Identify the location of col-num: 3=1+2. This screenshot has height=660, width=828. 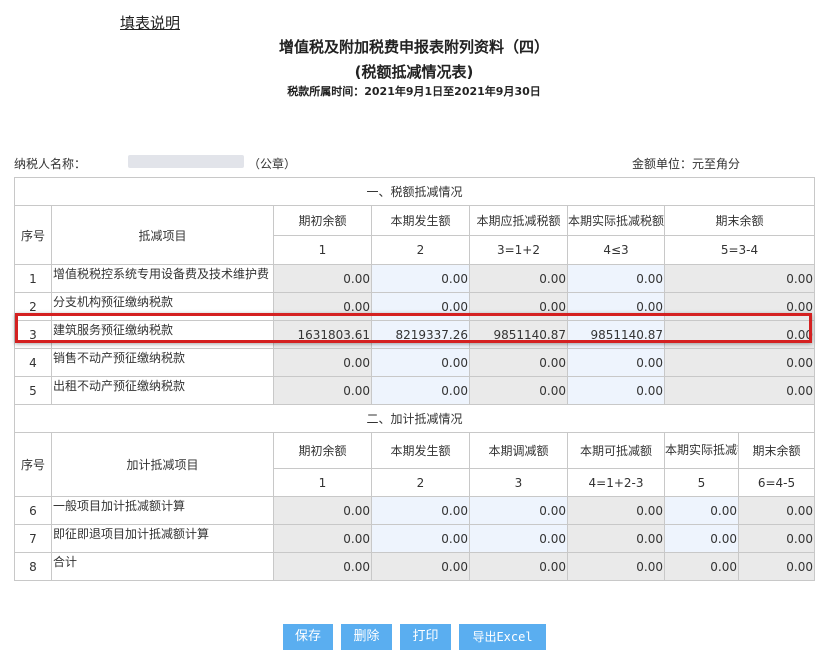
(518, 250).